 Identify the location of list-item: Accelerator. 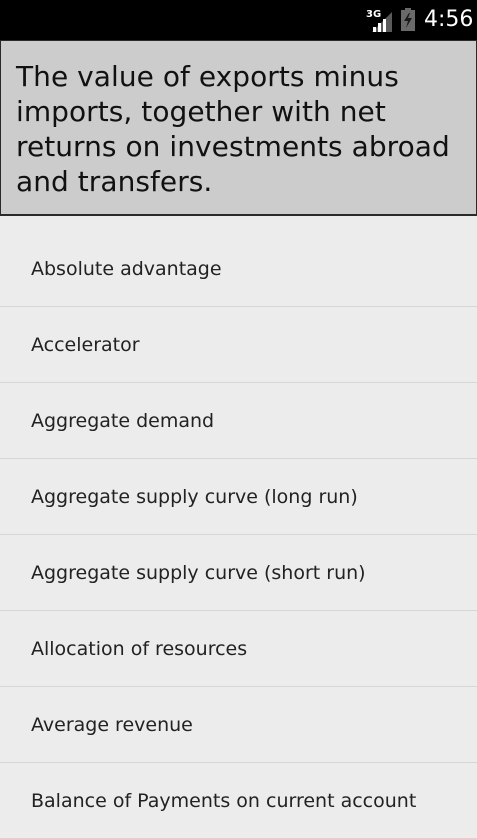
(238, 345).